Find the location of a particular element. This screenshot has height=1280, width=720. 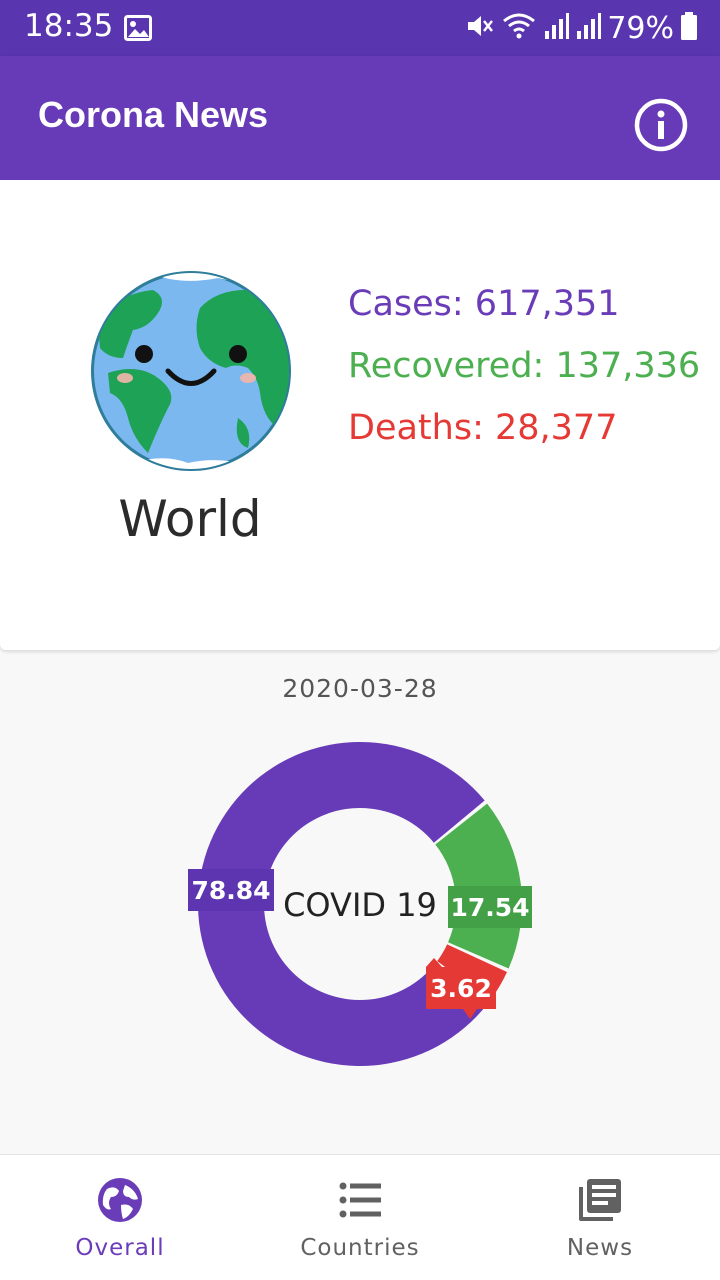

list-icon is located at coordinates (360, 1200).